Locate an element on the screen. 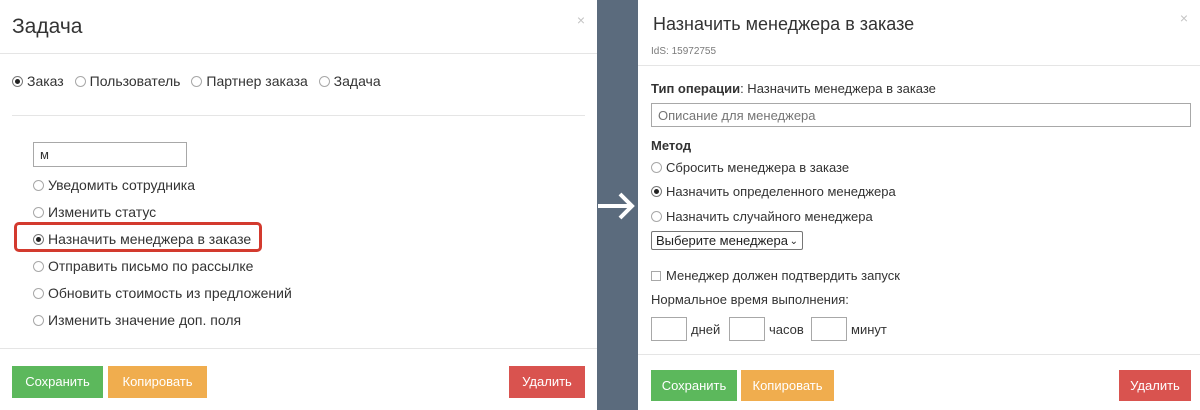 This screenshot has height=410, width=1200. days-input is located at coordinates (669, 329).